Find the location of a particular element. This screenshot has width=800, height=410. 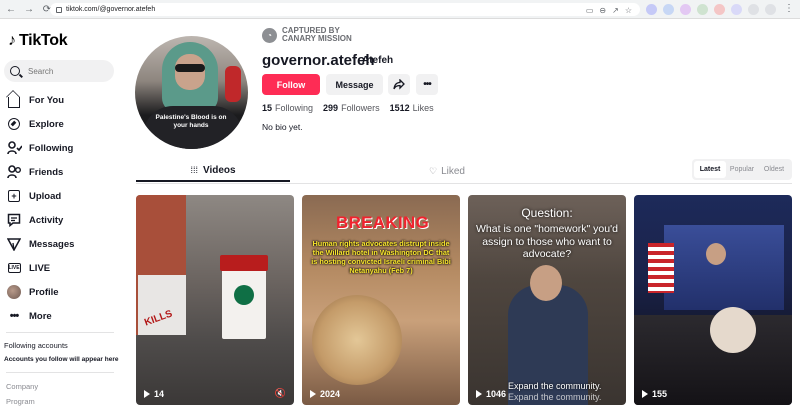

footer-link-company: Company is located at coordinates (22, 386).